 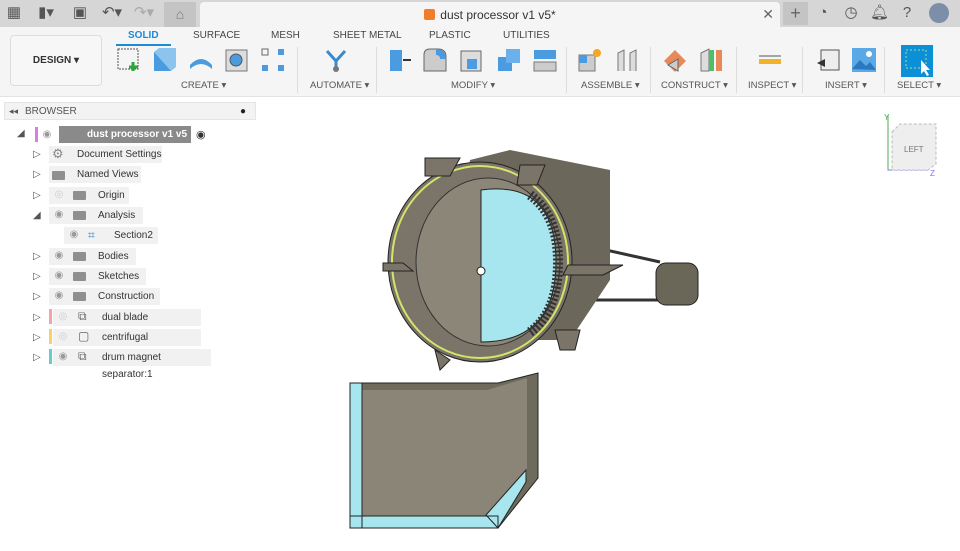 What do you see at coordinates (711, 60) in the screenshot?
I see `midplane-icon` at bounding box center [711, 60].